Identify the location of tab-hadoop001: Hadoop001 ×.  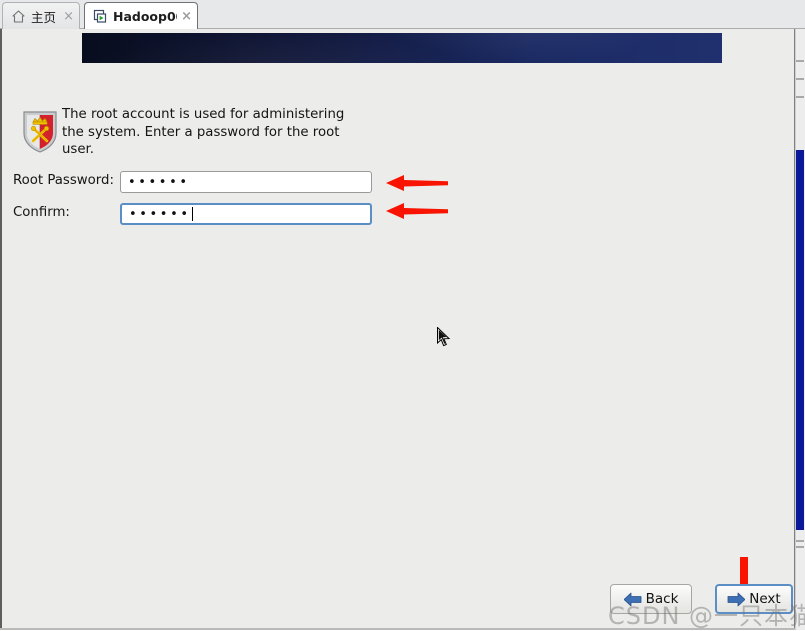
(141, 15).